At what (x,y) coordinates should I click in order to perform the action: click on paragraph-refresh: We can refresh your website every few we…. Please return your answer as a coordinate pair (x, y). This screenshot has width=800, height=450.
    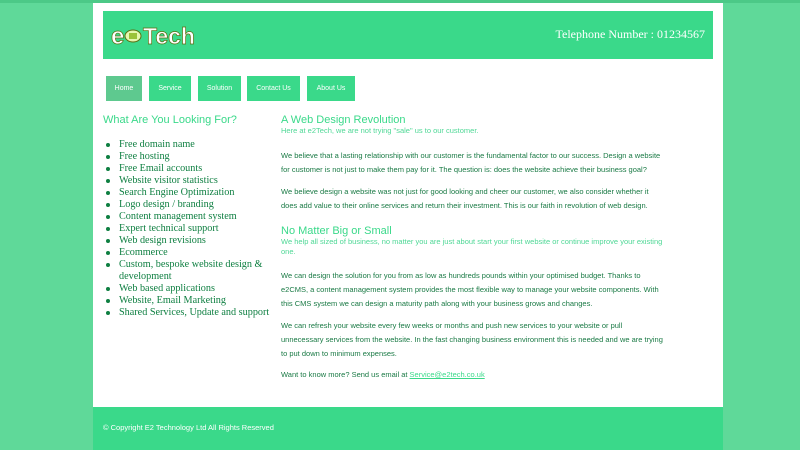
    Looking at the image, I should click on (472, 339).